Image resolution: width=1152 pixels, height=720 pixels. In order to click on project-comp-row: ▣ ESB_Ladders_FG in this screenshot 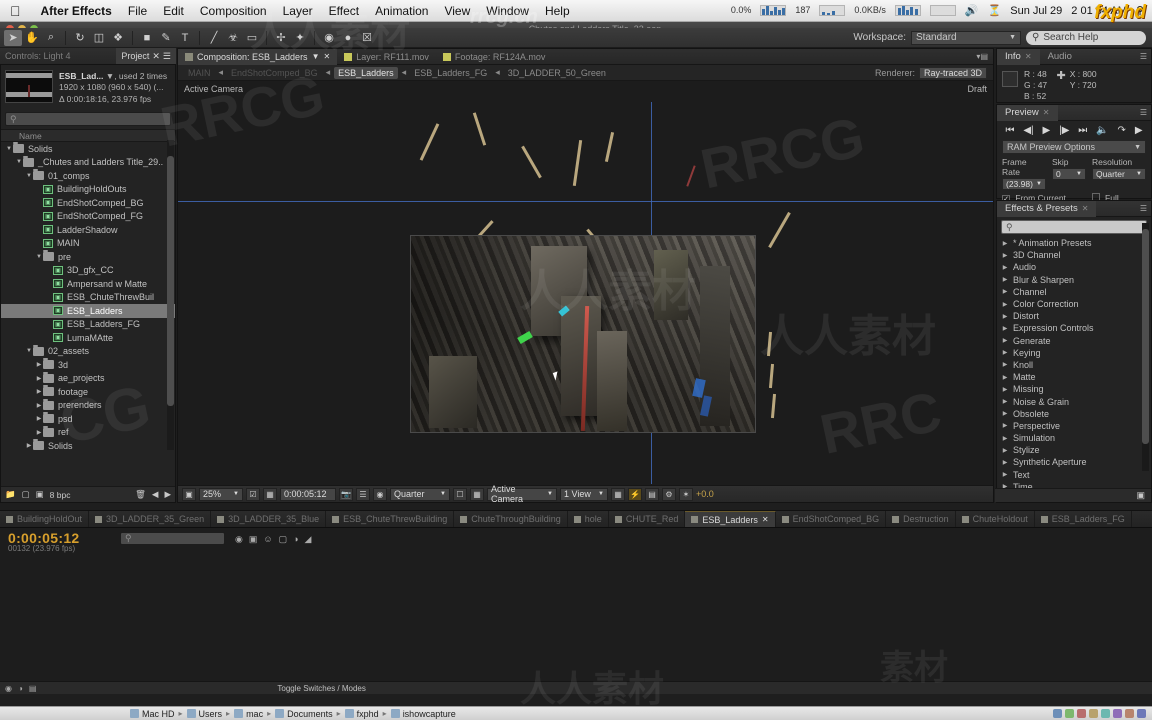, I will do `click(88, 325)`.